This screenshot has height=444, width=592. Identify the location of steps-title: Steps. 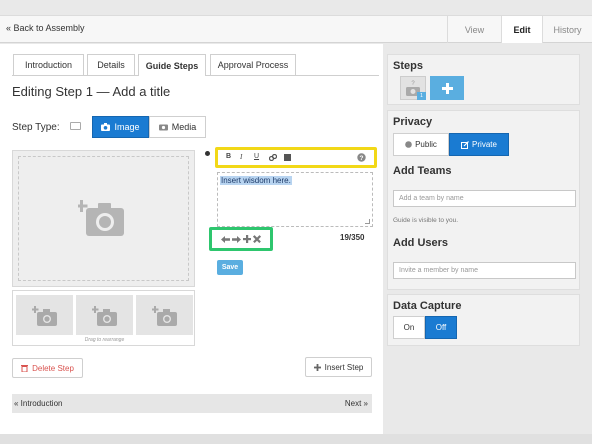
(408, 66).